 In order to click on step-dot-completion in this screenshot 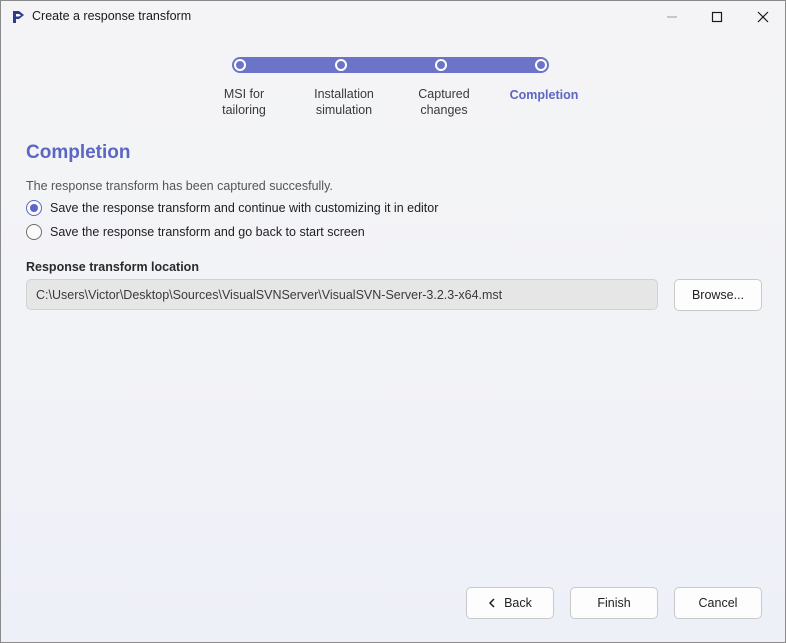, I will do `click(541, 65)`.